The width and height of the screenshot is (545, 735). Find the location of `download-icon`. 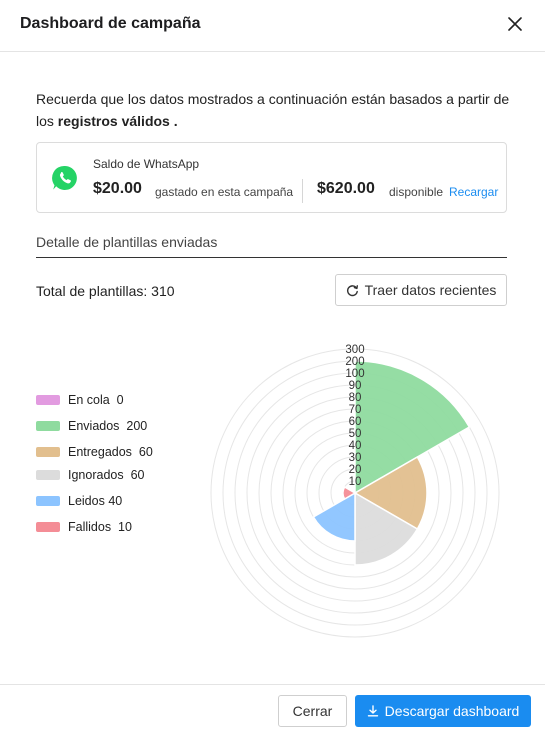

download-icon is located at coordinates (372, 711).